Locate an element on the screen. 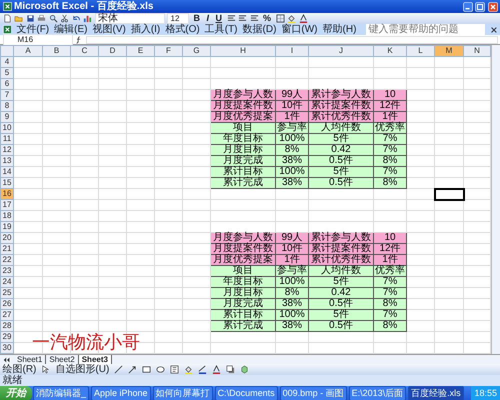  row-number: 18 is located at coordinates (7, 216).